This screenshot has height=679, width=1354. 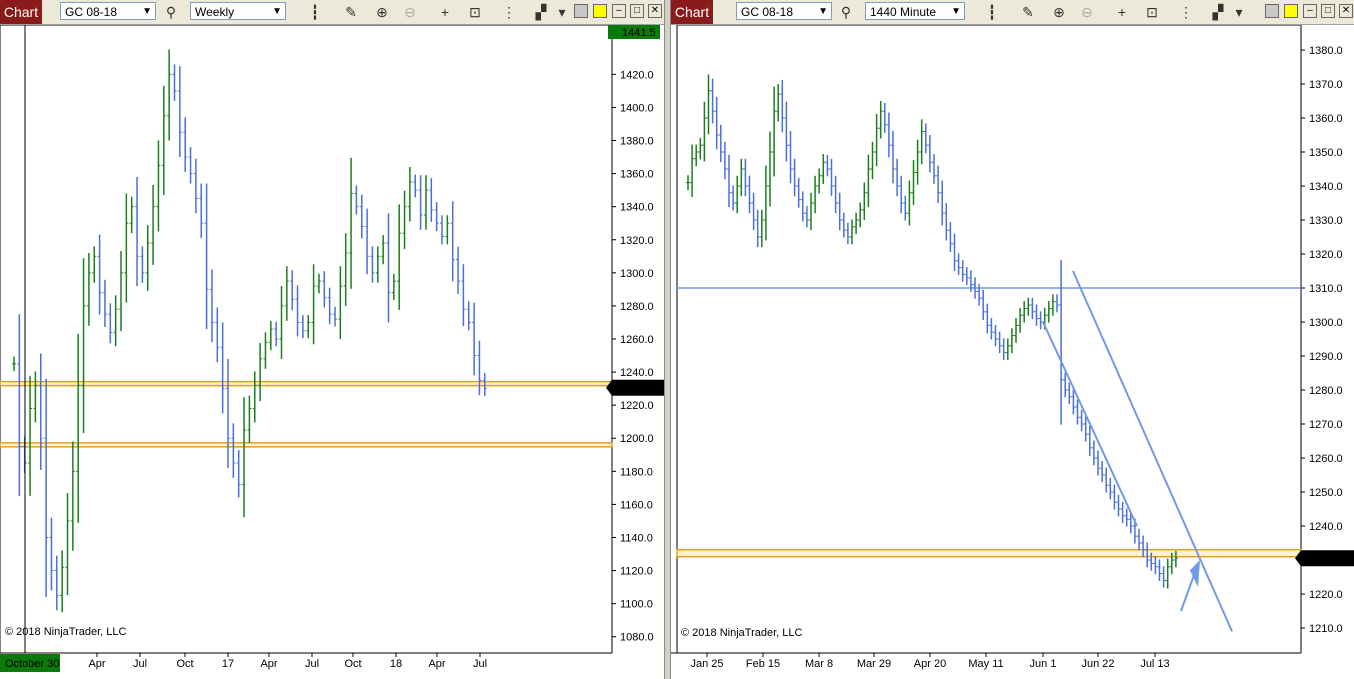 I want to click on y-tick-label: 1320.0, so click(x=1326, y=255).